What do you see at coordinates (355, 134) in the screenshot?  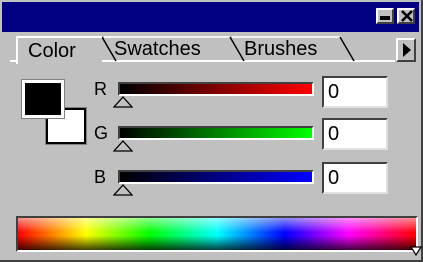 I see `green-value-input: 0` at bounding box center [355, 134].